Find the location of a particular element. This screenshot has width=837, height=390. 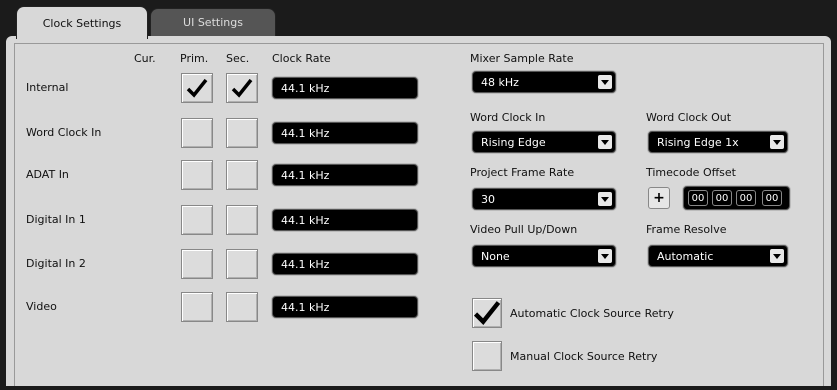

clock-source-label: ADAT In is located at coordinates (47, 174).